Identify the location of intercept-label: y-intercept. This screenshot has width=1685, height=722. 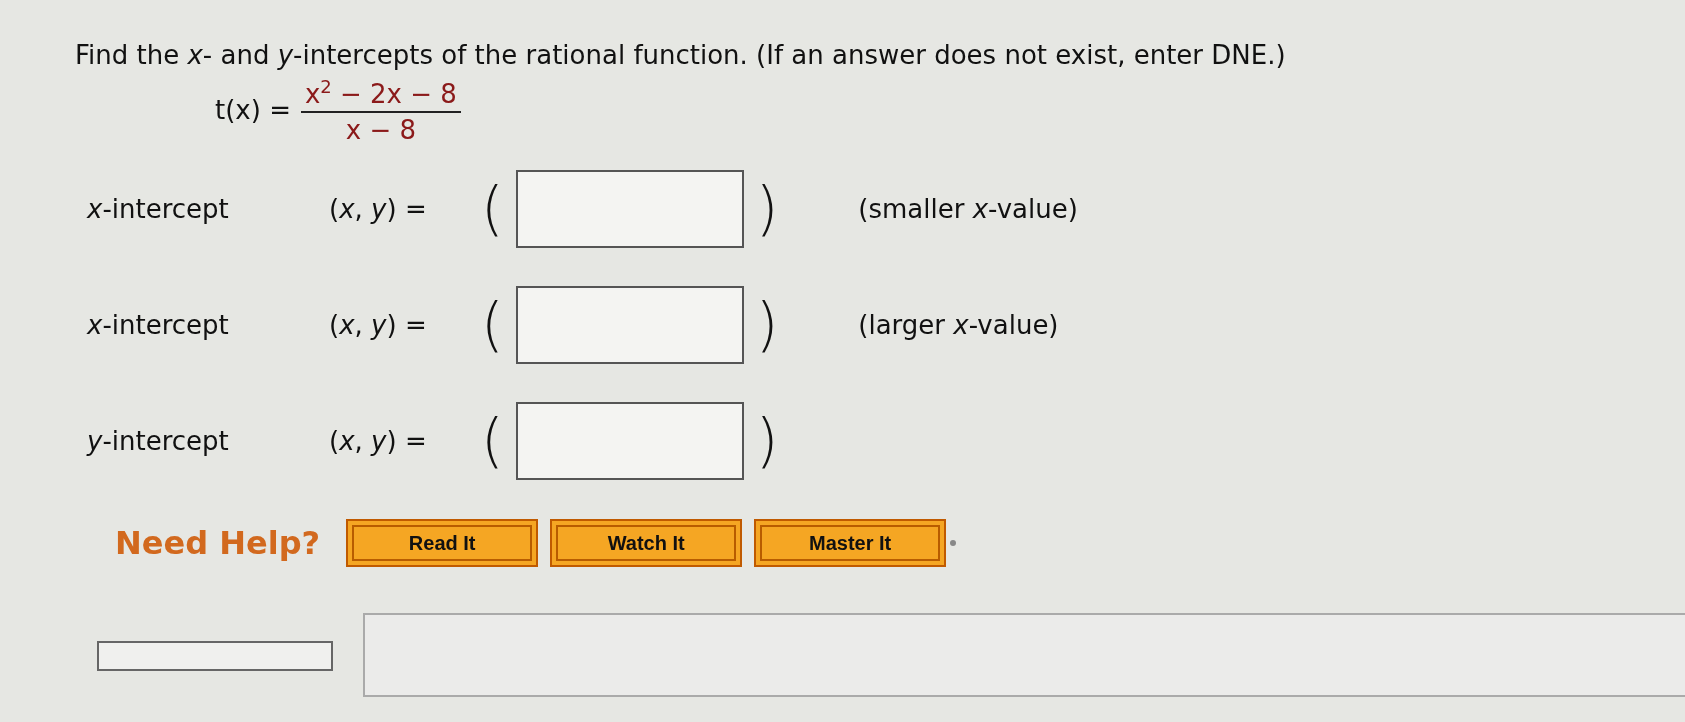
(157, 440).